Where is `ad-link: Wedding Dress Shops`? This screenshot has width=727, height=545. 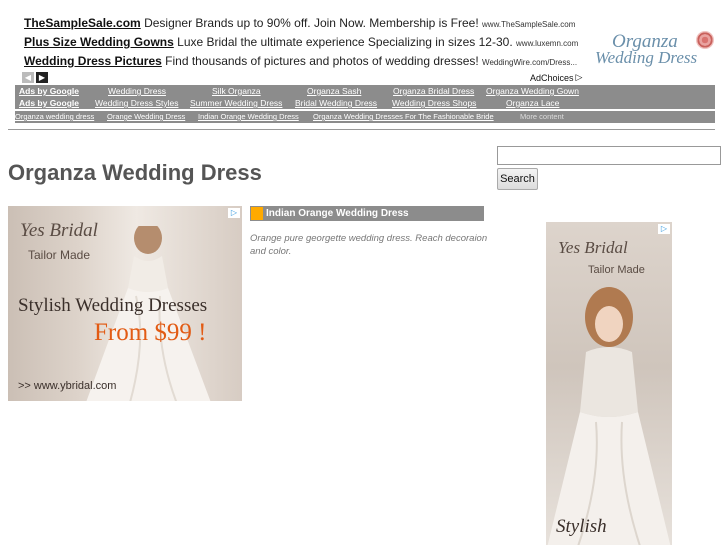
ad-link: Wedding Dress Shops is located at coordinates (434, 103).